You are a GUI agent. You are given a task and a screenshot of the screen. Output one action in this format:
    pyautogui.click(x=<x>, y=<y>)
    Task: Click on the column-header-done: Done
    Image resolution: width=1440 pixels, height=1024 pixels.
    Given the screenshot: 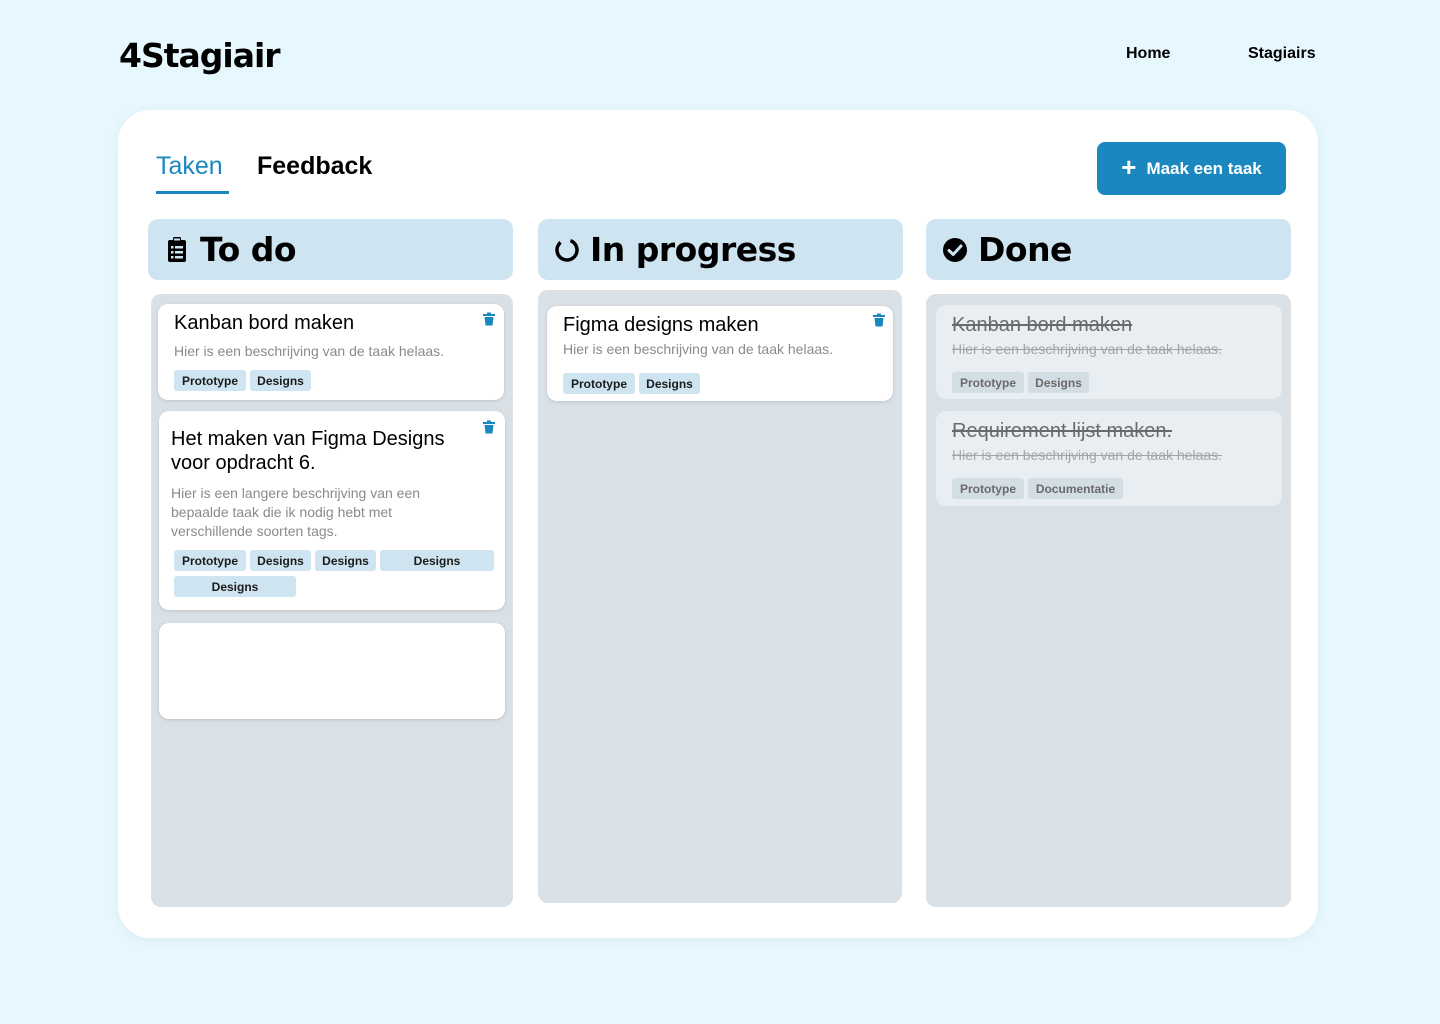 What is the action you would take?
    pyautogui.click(x=1108, y=249)
    